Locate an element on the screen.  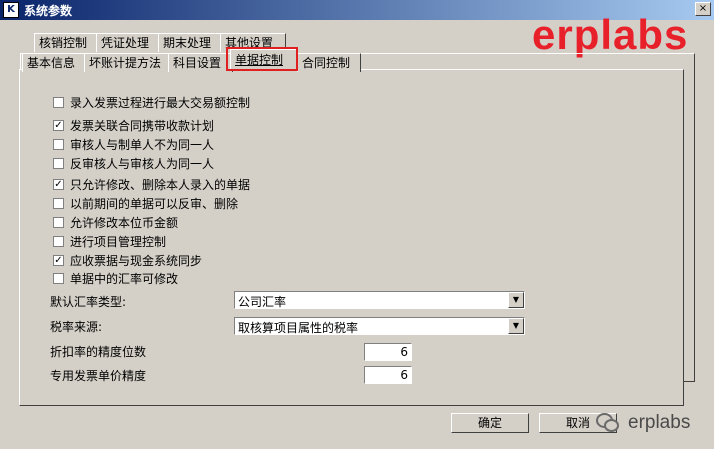
tab-label: 期末处理 is located at coordinates (187, 43).